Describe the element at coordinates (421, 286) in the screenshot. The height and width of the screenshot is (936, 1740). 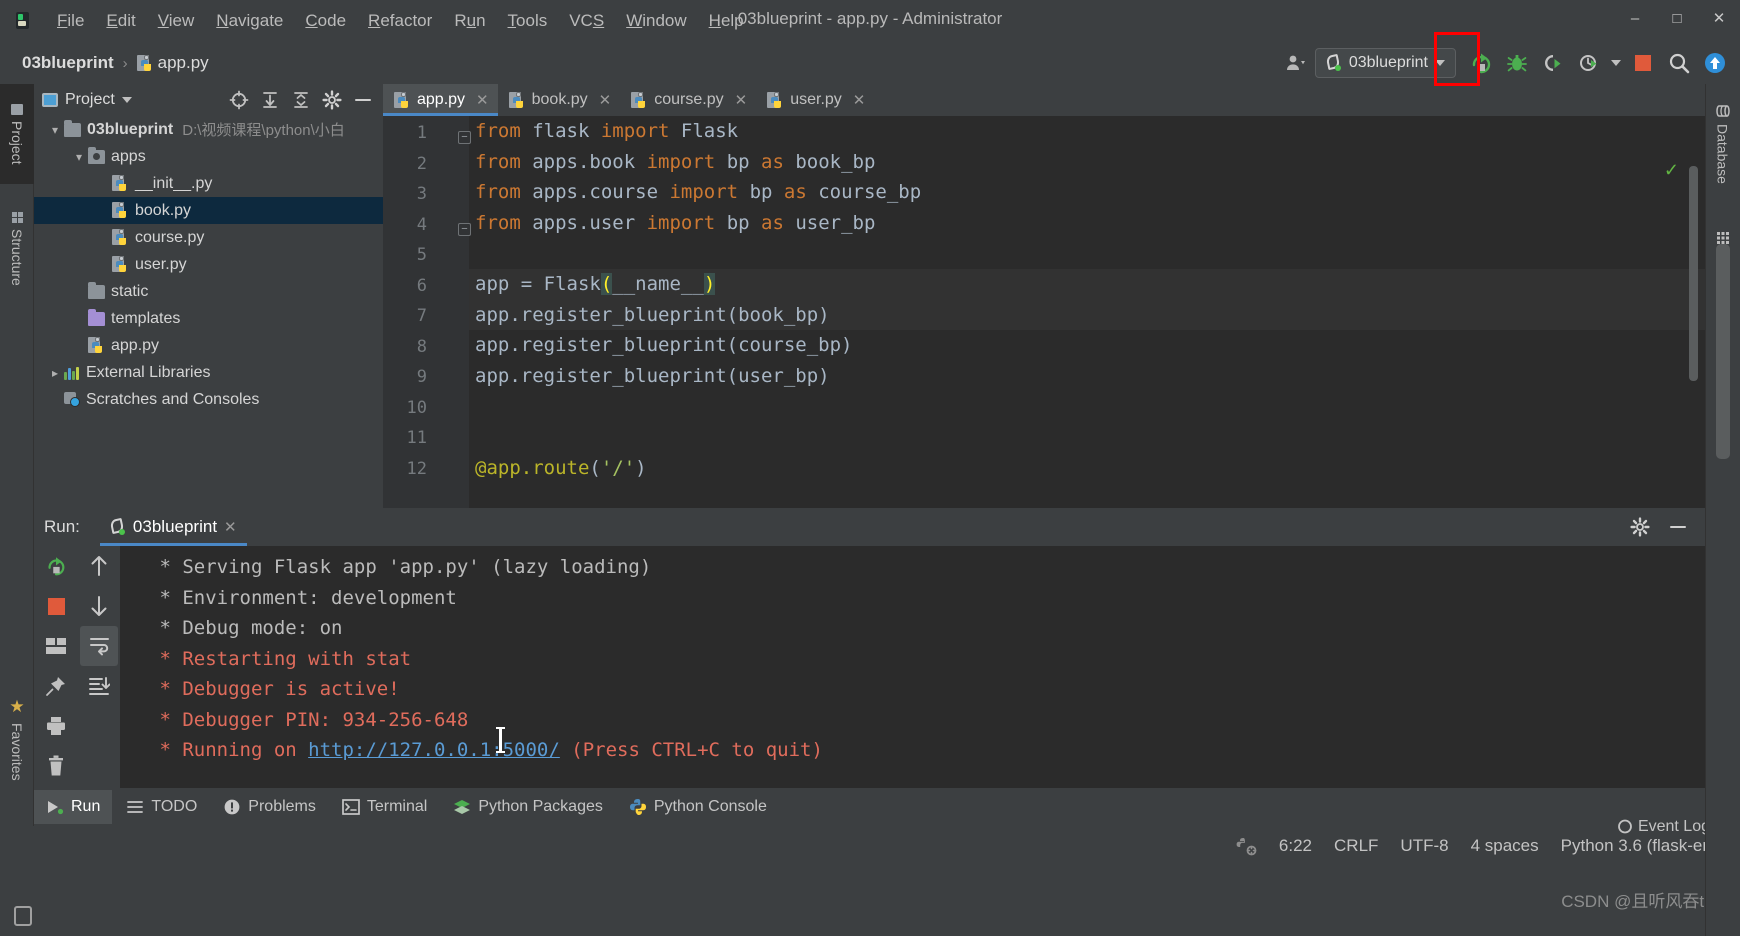
I see `line-number: 6` at that location.